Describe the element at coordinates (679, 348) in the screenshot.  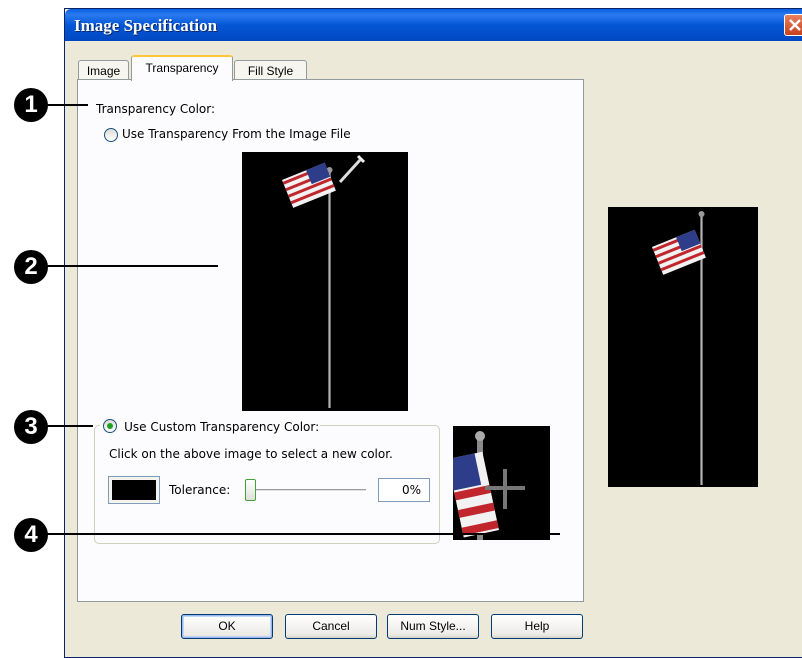
I see `preview-flagpole` at that location.